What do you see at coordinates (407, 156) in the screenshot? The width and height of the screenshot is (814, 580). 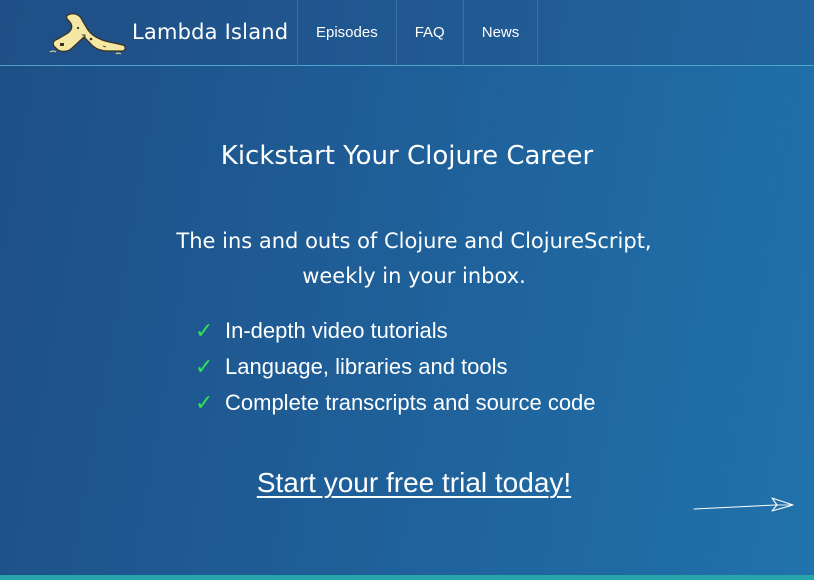 I see `hero-title: Kickstart Your Clojure Career` at bounding box center [407, 156].